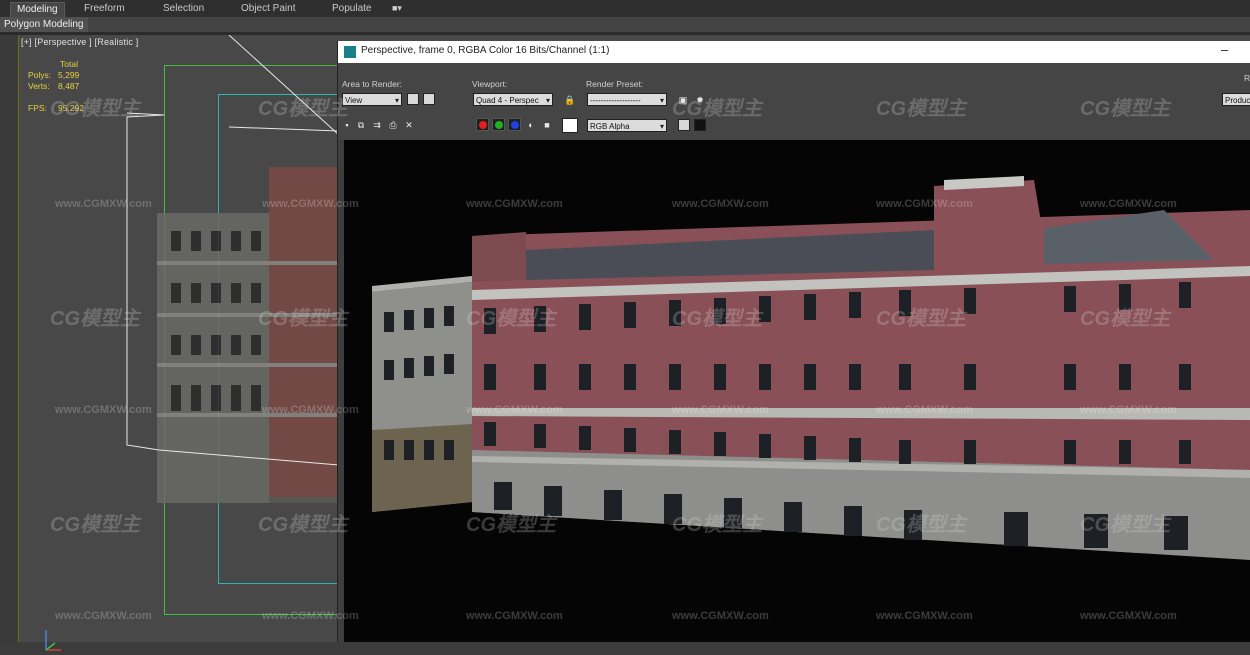 This screenshot has width=1250, height=655. Describe the element at coordinates (233, 250) in the screenshot. I see `selection-wireframe` at that location.